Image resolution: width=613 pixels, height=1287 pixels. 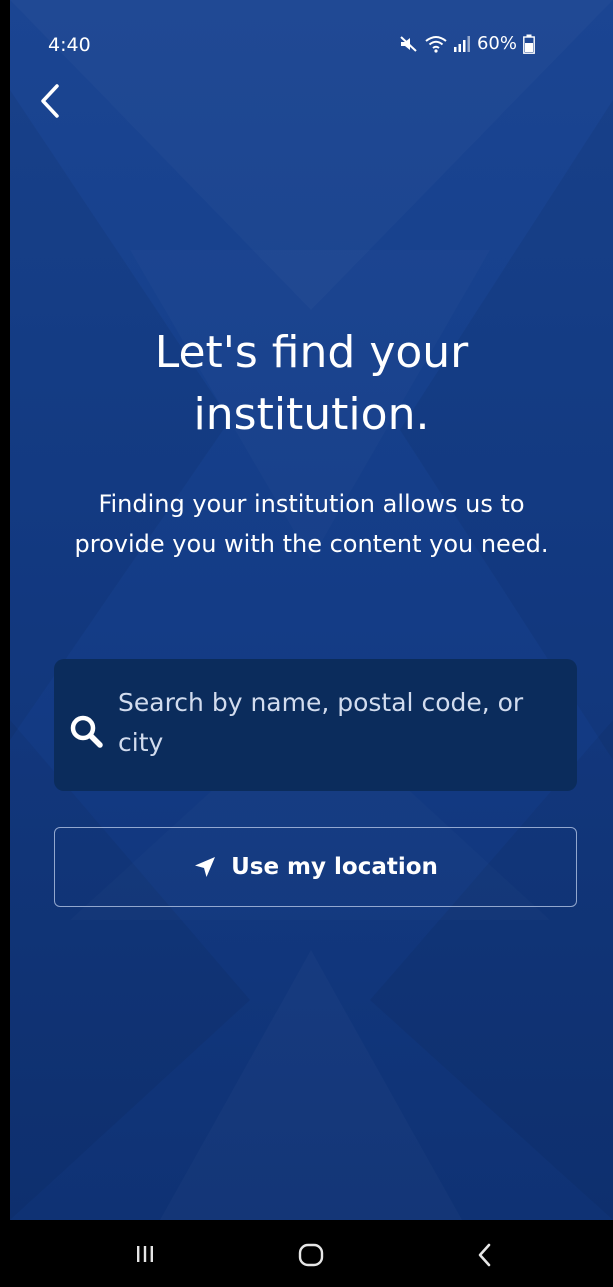 What do you see at coordinates (311, 1255) in the screenshot?
I see `home-icon` at bounding box center [311, 1255].